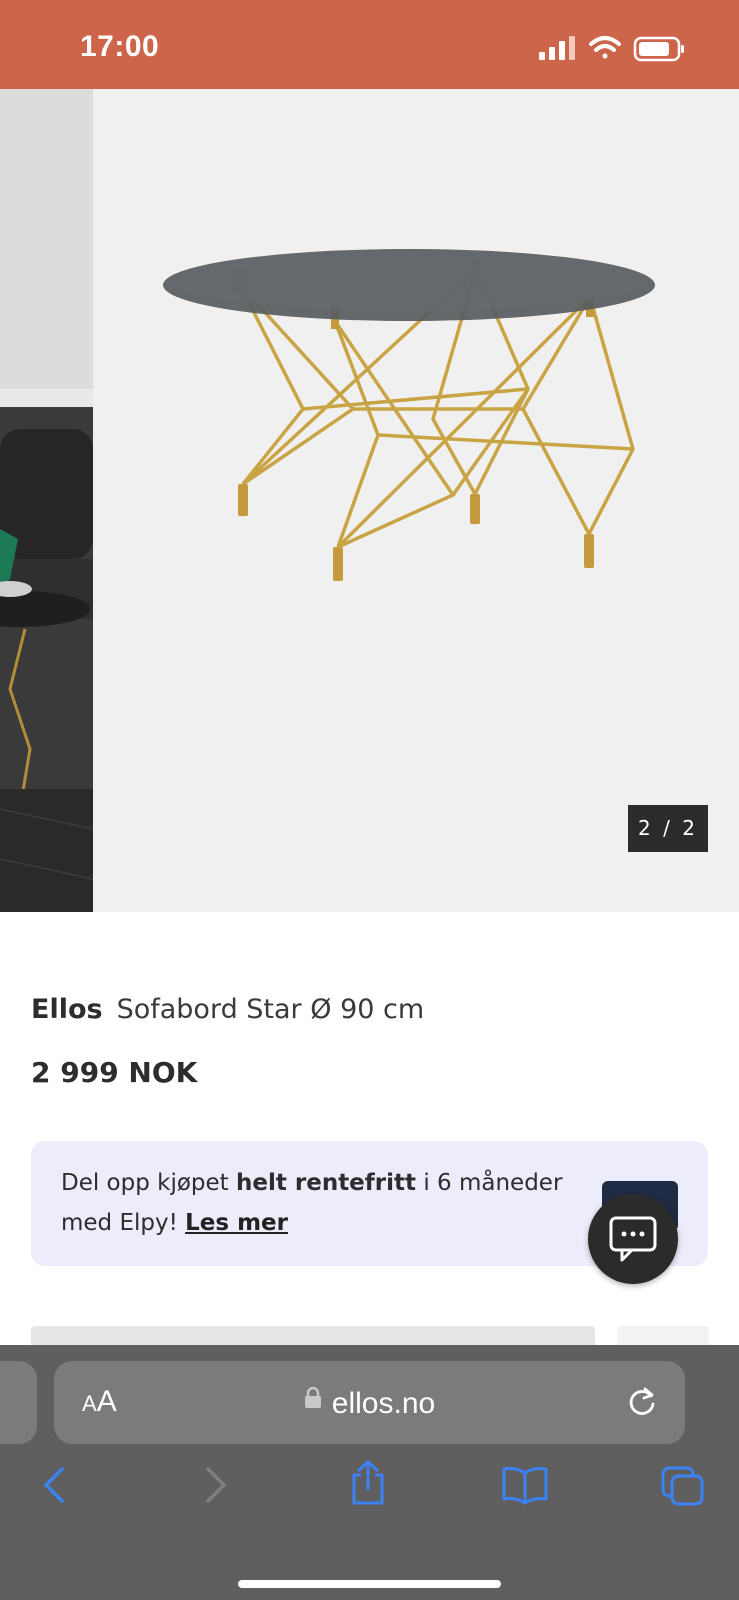 This screenshot has width=739, height=1600. Describe the element at coordinates (326, 1183) in the screenshot. I see `elpy-text-bold: helt rentefritt` at that location.